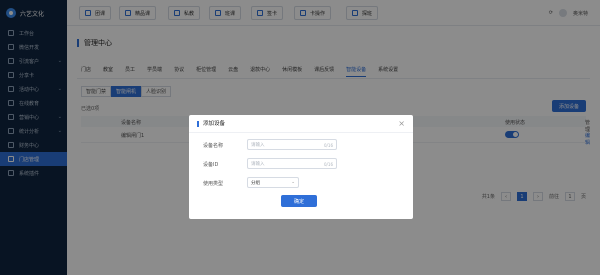 Image resolution: width=600 pixels, height=275 pixels. I want to click on type-select: 分组 ⌄, so click(273, 182).